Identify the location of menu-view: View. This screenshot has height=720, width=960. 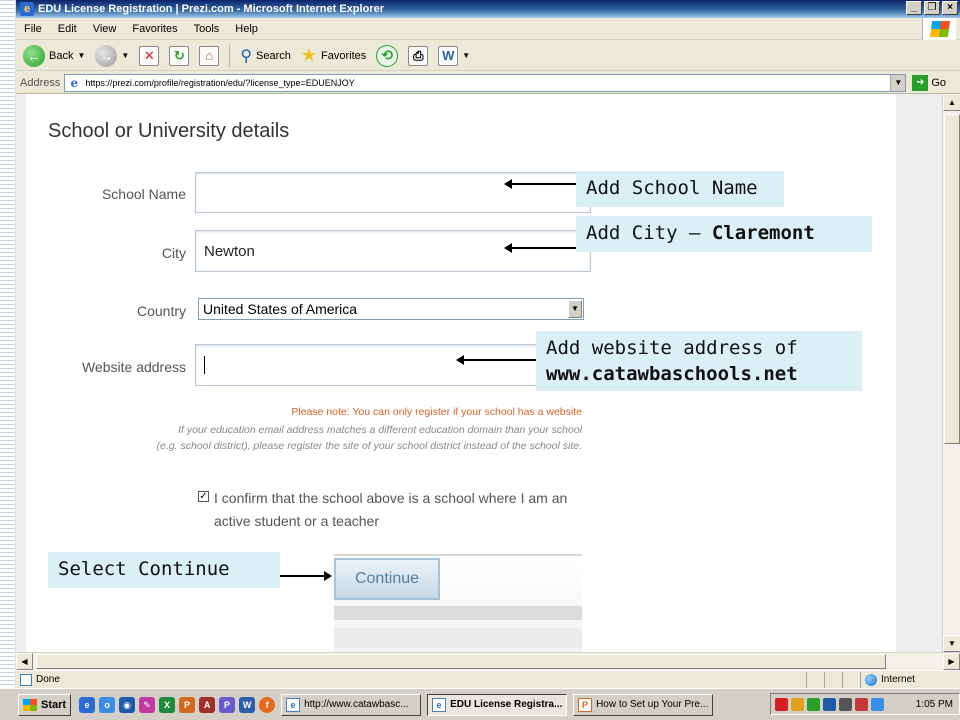
(105, 29).